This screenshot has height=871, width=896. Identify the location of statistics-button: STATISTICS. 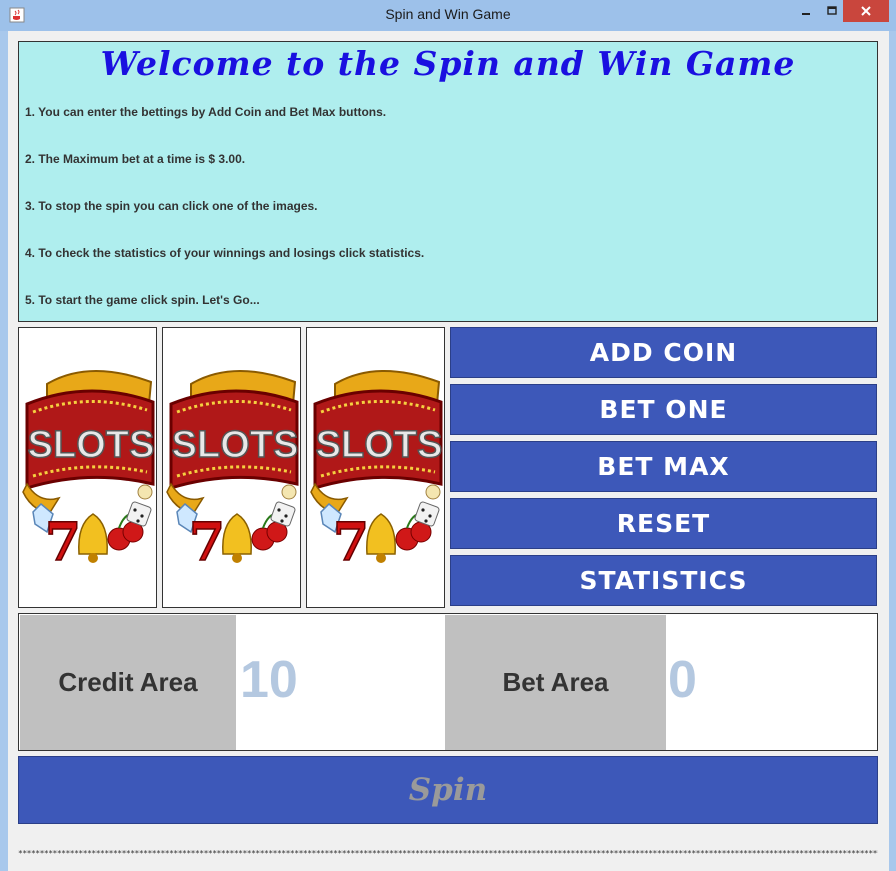
(663, 580).